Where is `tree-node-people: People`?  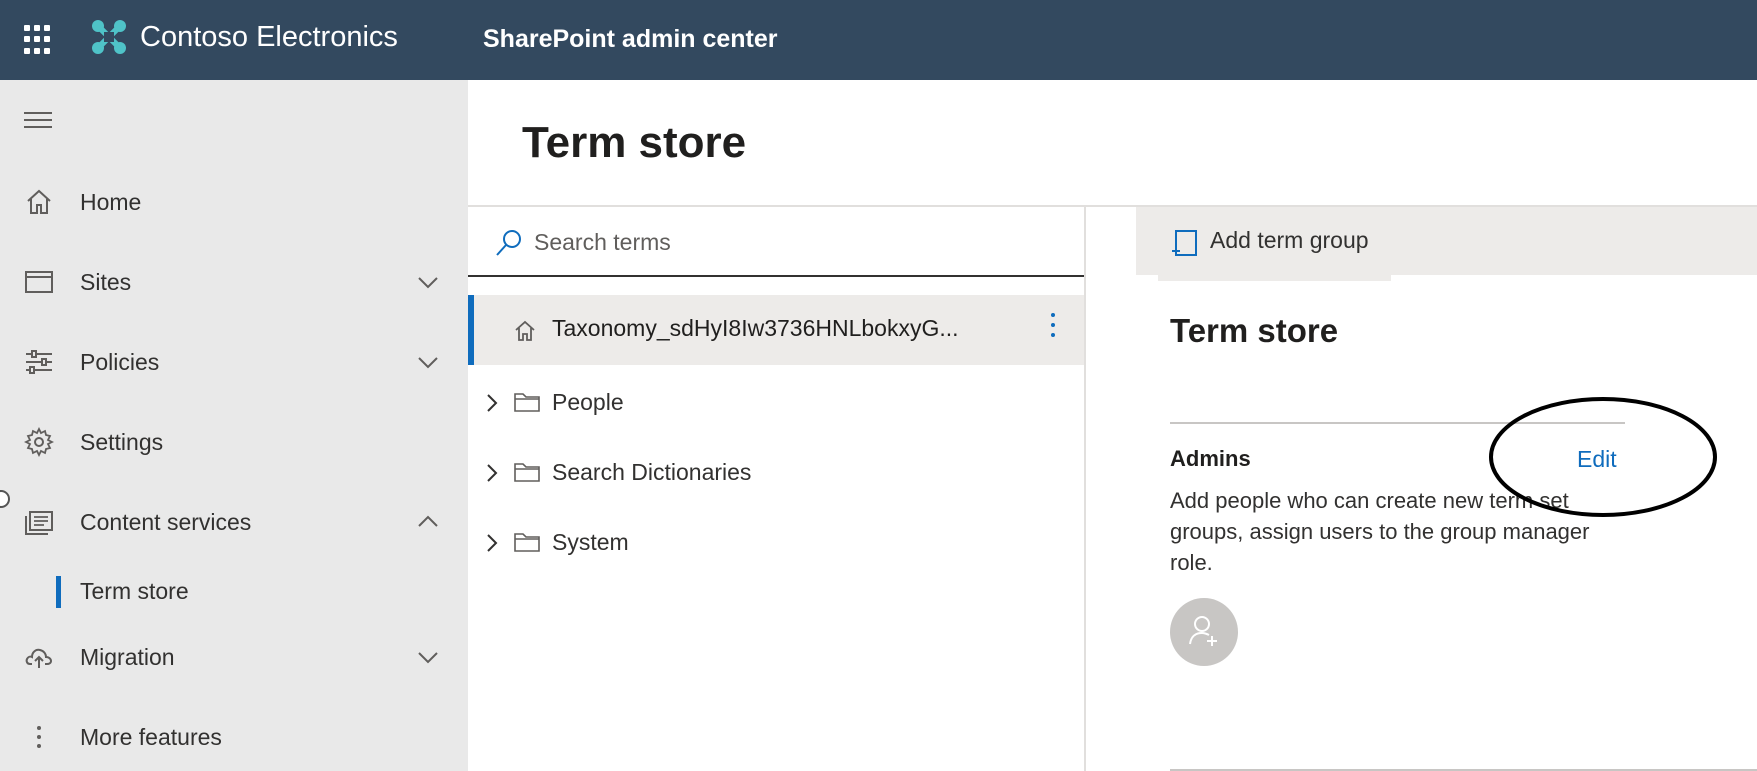
tree-node-people: People is located at coordinates (776, 403).